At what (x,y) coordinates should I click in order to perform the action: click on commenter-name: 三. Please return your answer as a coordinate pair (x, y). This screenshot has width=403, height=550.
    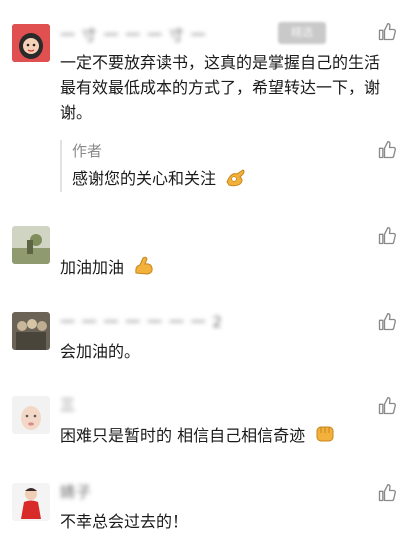
    Looking at the image, I should click on (68, 405).